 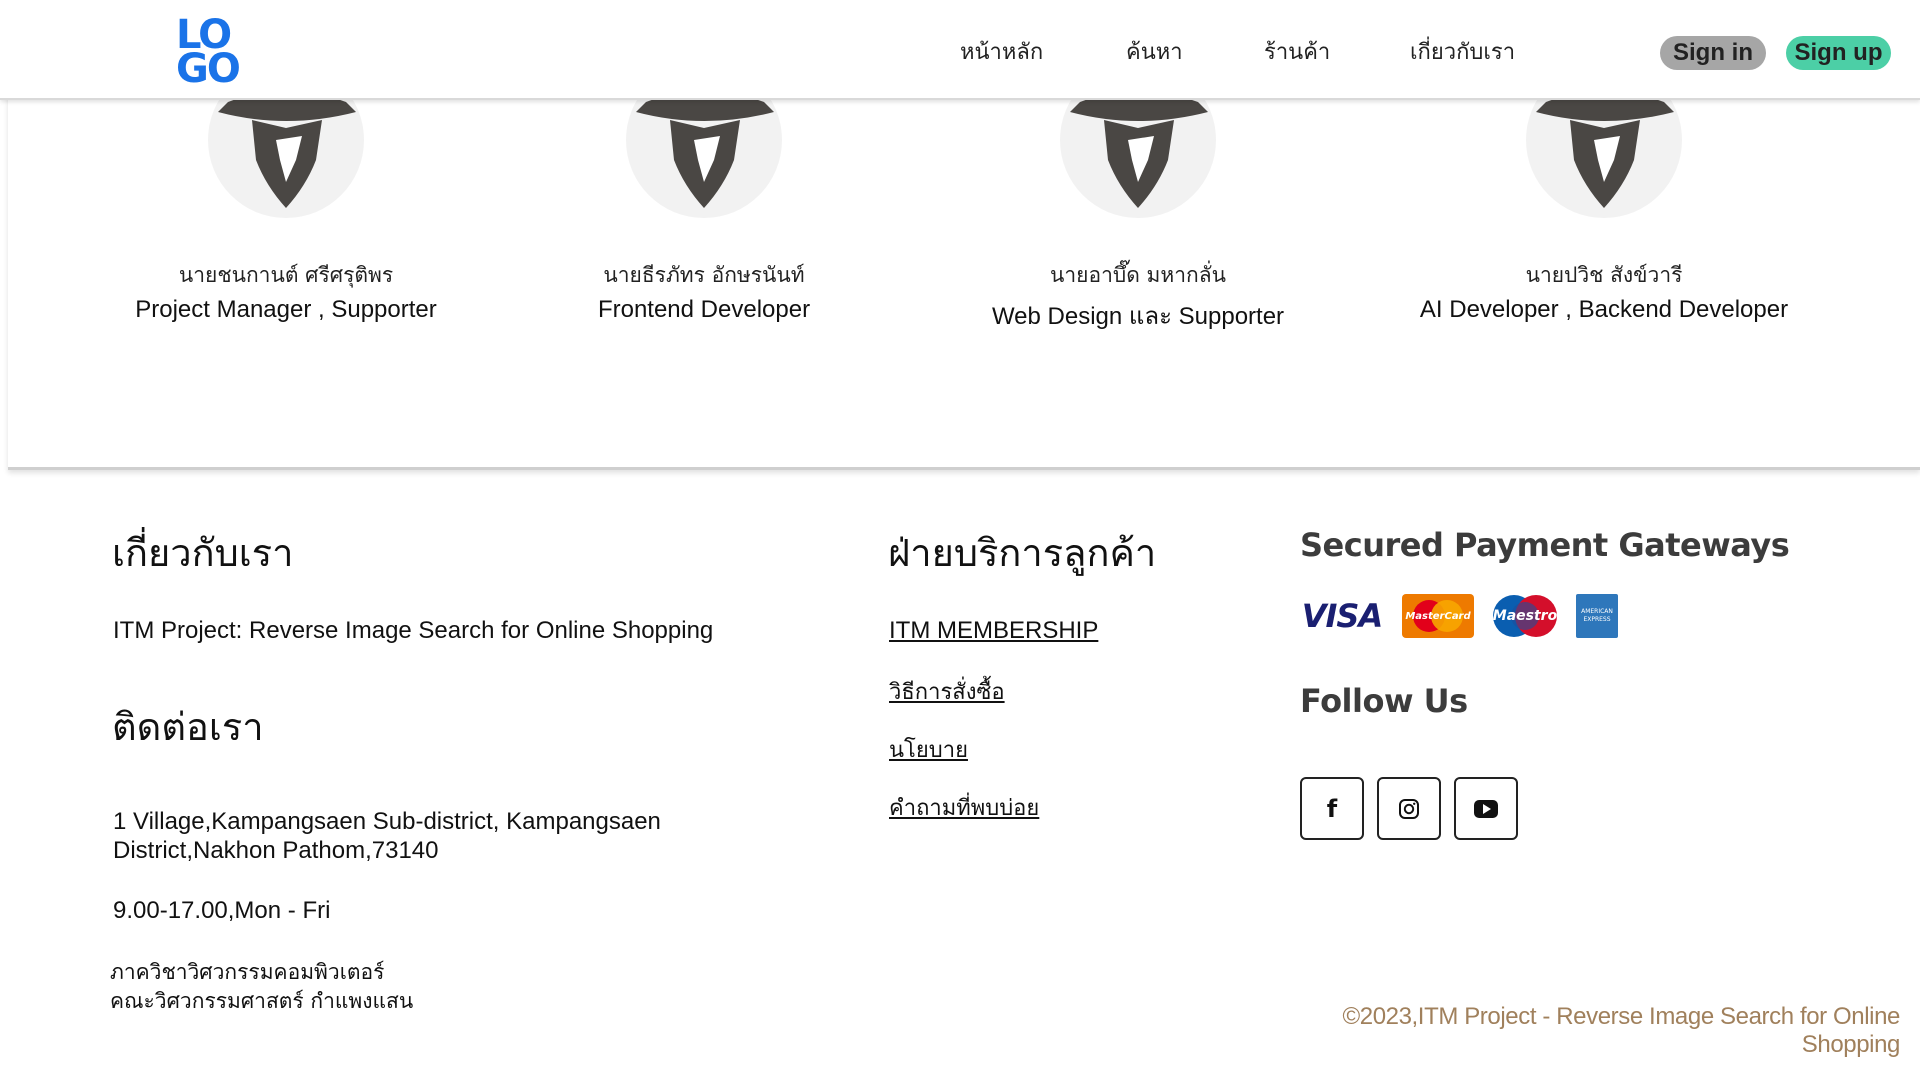 I want to click on maestro-logo: Maestro, so click(x=1525, y=616).